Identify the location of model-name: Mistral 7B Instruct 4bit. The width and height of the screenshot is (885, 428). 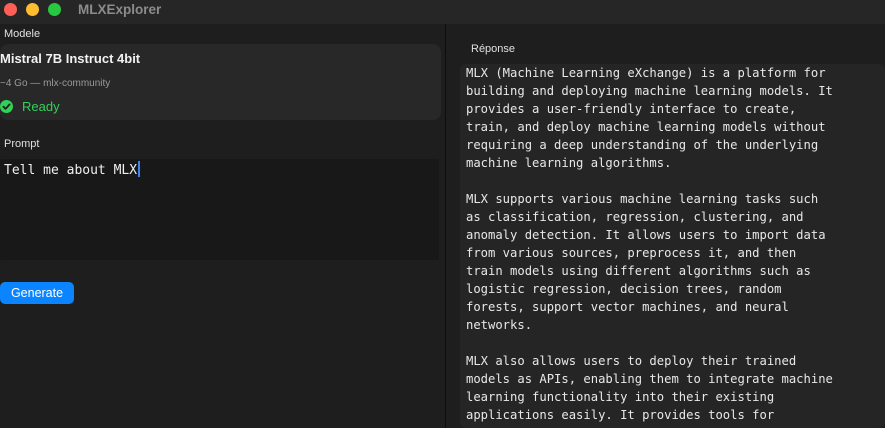
(70, 58).